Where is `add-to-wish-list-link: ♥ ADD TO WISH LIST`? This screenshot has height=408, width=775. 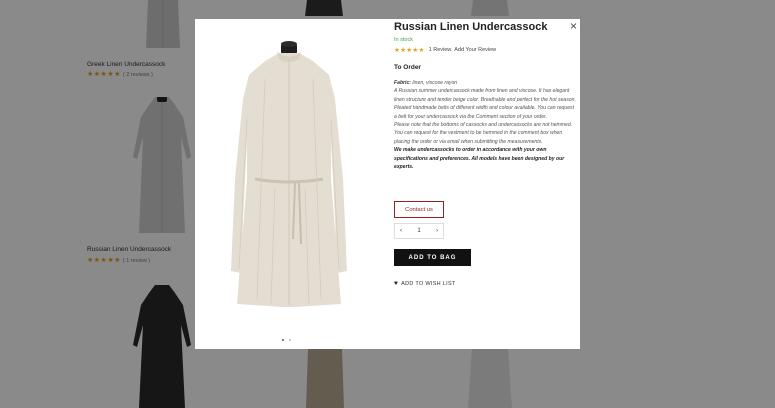
add-to-wish-list-link: ♥ ADD TO WISH LIST is located at coordinates (425, 283).